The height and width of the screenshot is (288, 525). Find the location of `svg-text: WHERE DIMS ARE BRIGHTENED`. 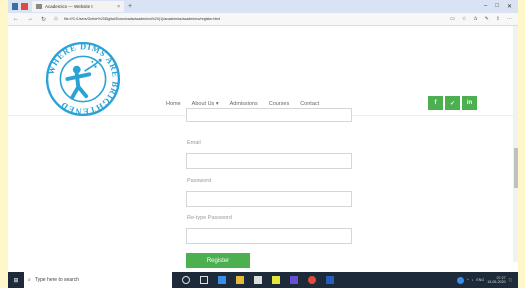

svg-text: WHERE DIMS ARE BRIGHTENED is located at coordinates (83, 78).